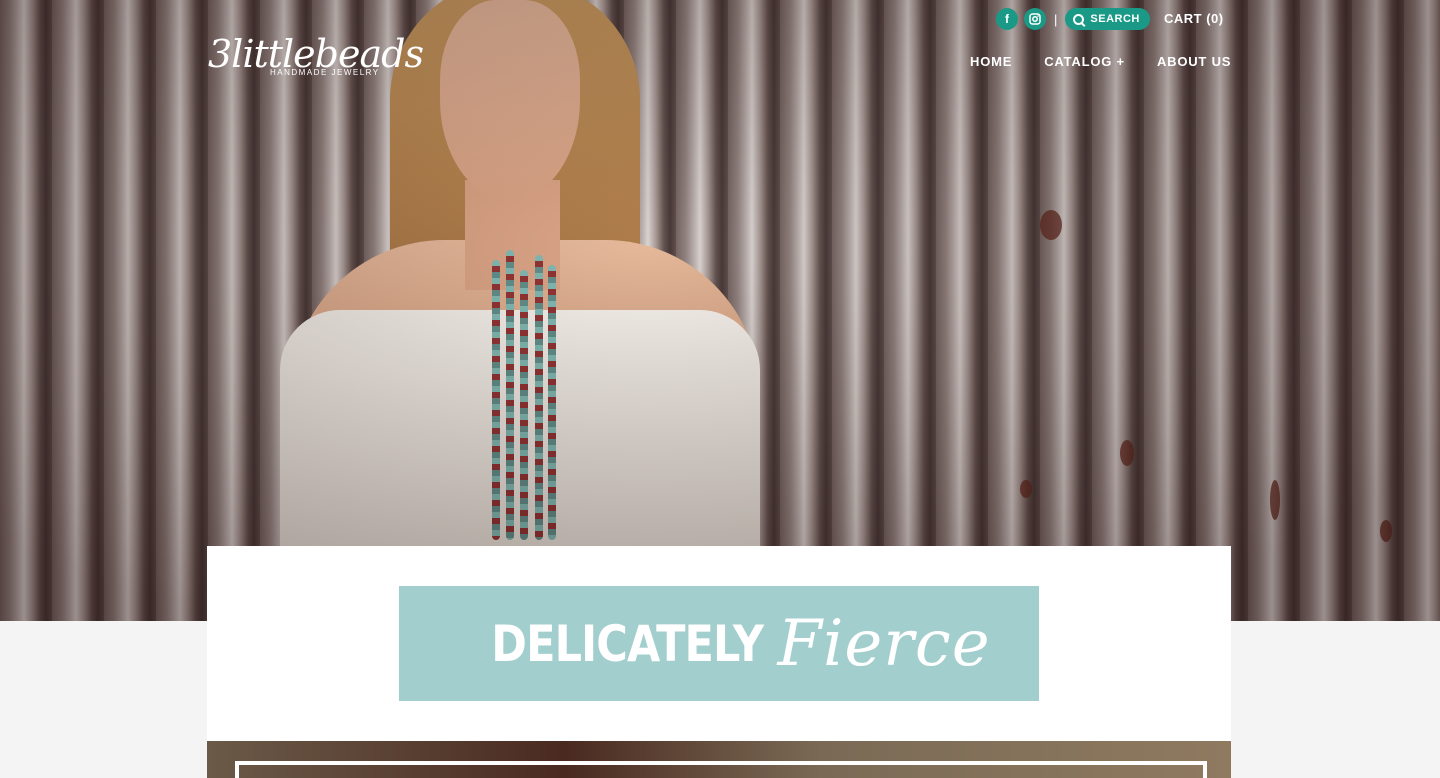 This screenshot has height=778, width=1440. Describe the element at coordinates (1115, 19) in the screenshot. I see `search-label: SEARCH` at that location.